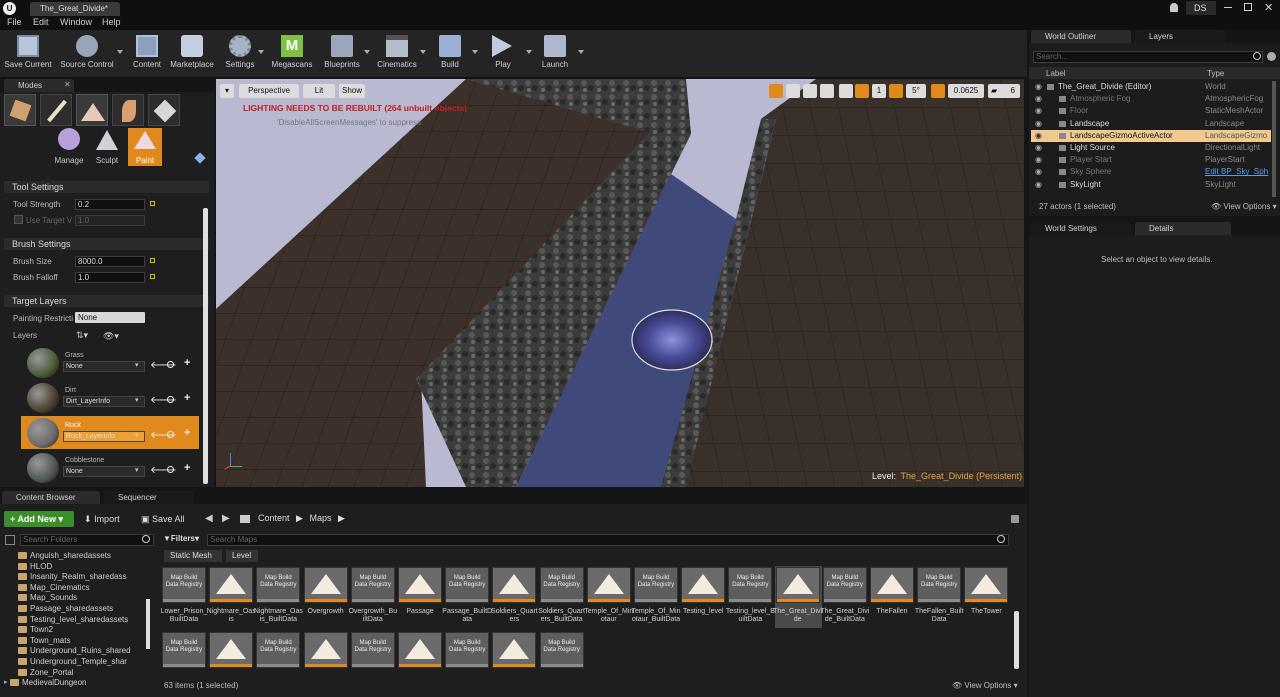  What do you see at coordinates (879, 91) in the screenshot?
I see `grid-snap-value: 1` at bounding box center [879, 91].